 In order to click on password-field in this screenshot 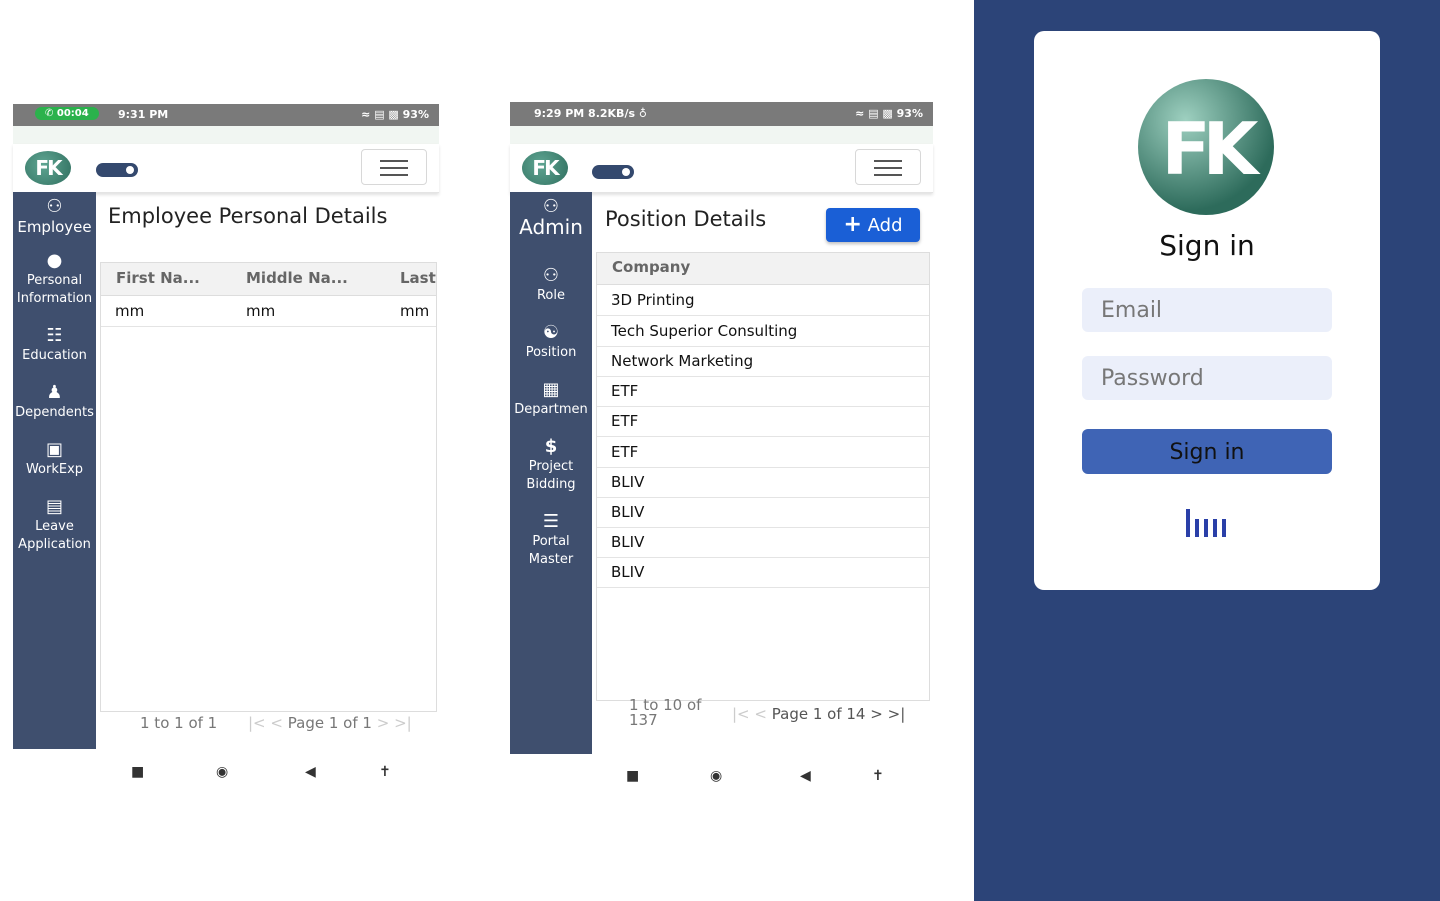, I will do `click(1207, 378)`.